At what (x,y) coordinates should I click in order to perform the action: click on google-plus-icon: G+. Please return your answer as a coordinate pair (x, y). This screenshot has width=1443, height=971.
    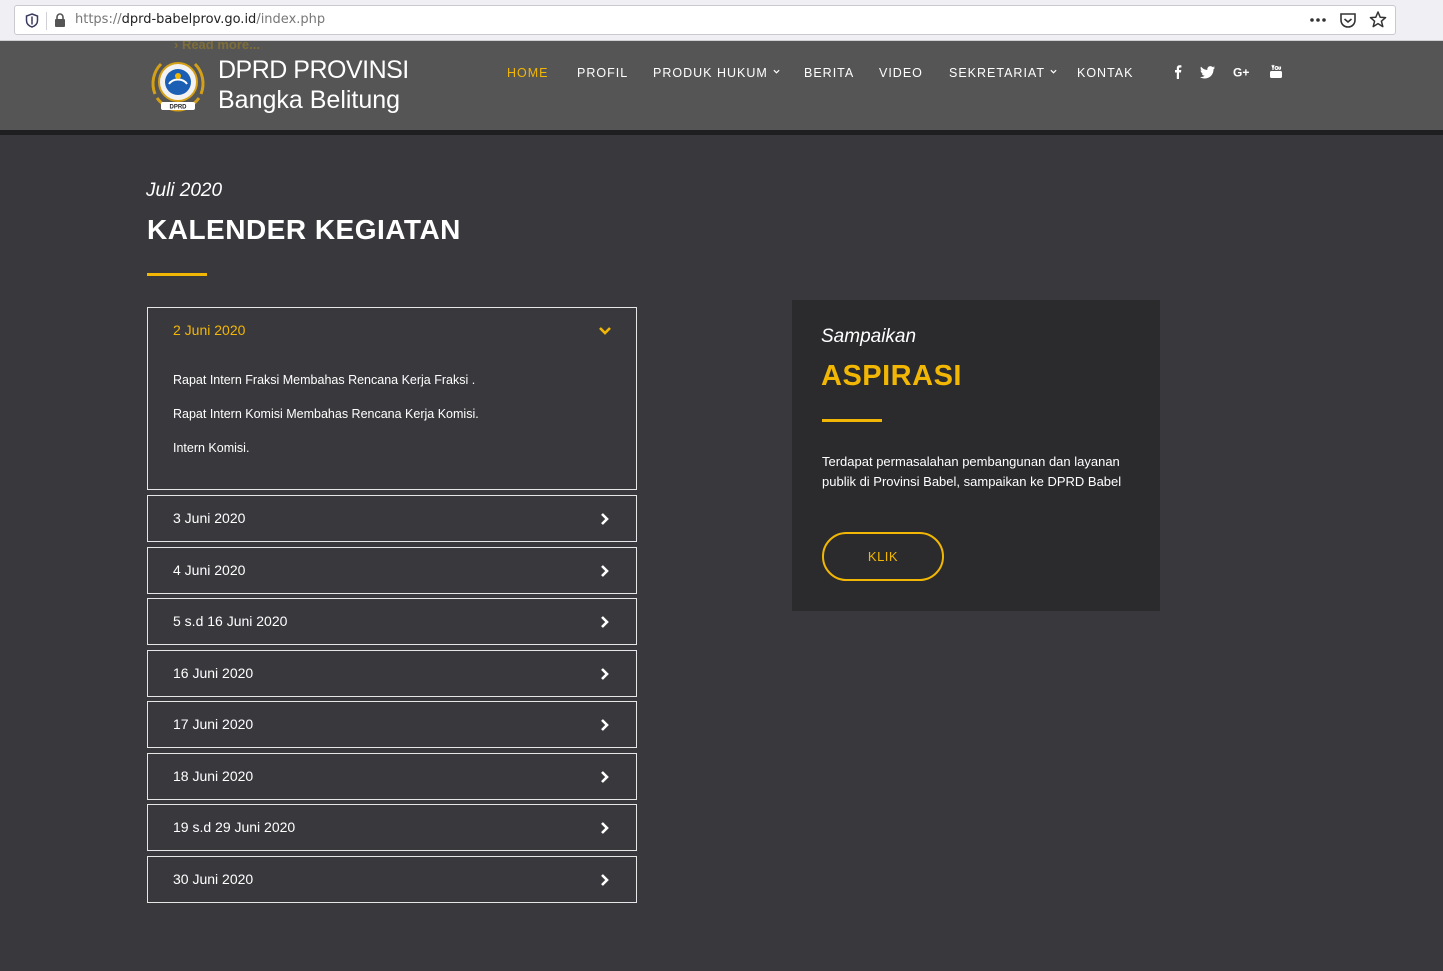
    Looking at the image, I should click on (1242, 72).